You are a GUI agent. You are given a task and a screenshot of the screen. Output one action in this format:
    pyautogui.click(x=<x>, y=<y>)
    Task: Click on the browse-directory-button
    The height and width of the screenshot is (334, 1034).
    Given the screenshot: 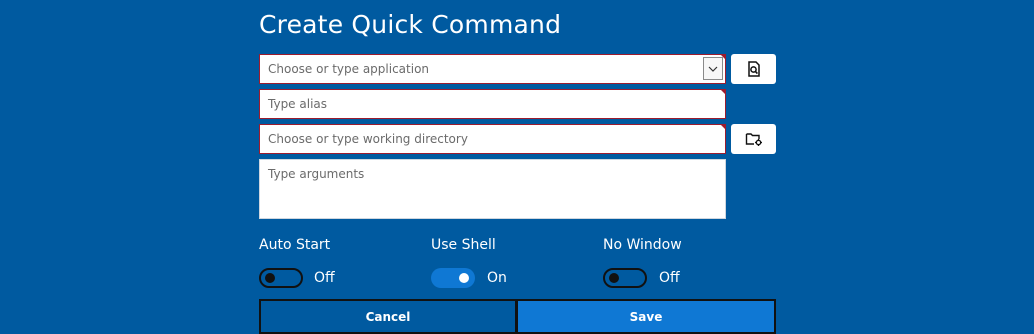 What is the action you would take?
    pyautogui.click(x=753, y=139)
    